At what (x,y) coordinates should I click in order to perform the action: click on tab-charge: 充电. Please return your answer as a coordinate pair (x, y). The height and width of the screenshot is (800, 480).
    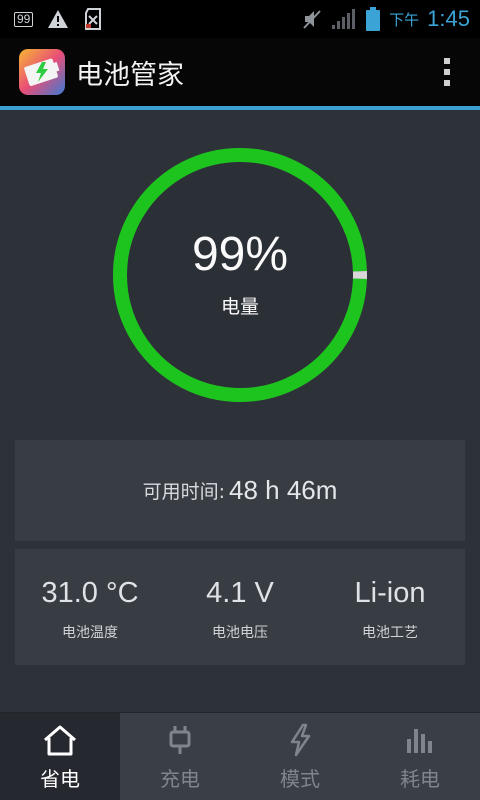
    Looking at the image, I should click on (180, 756).